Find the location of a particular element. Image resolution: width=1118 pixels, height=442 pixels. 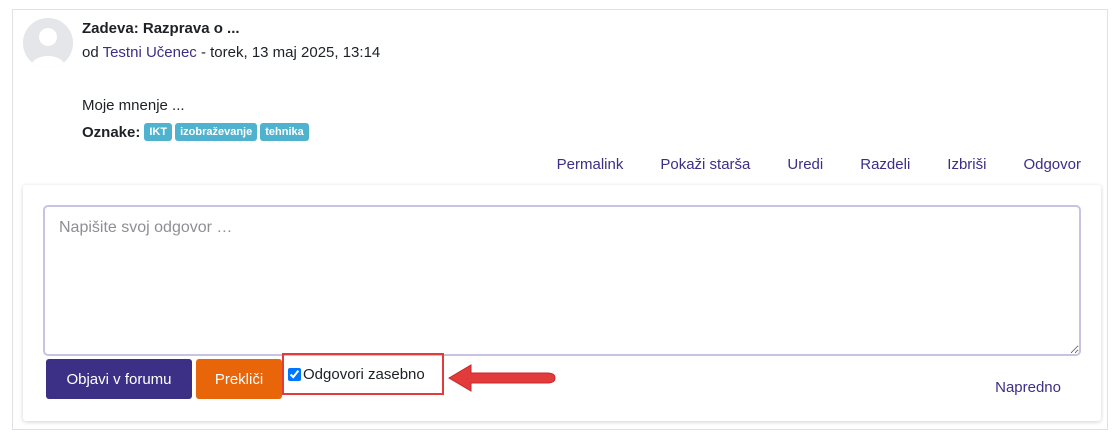

tag-badge: IKT is located at coordinates (158, 132).